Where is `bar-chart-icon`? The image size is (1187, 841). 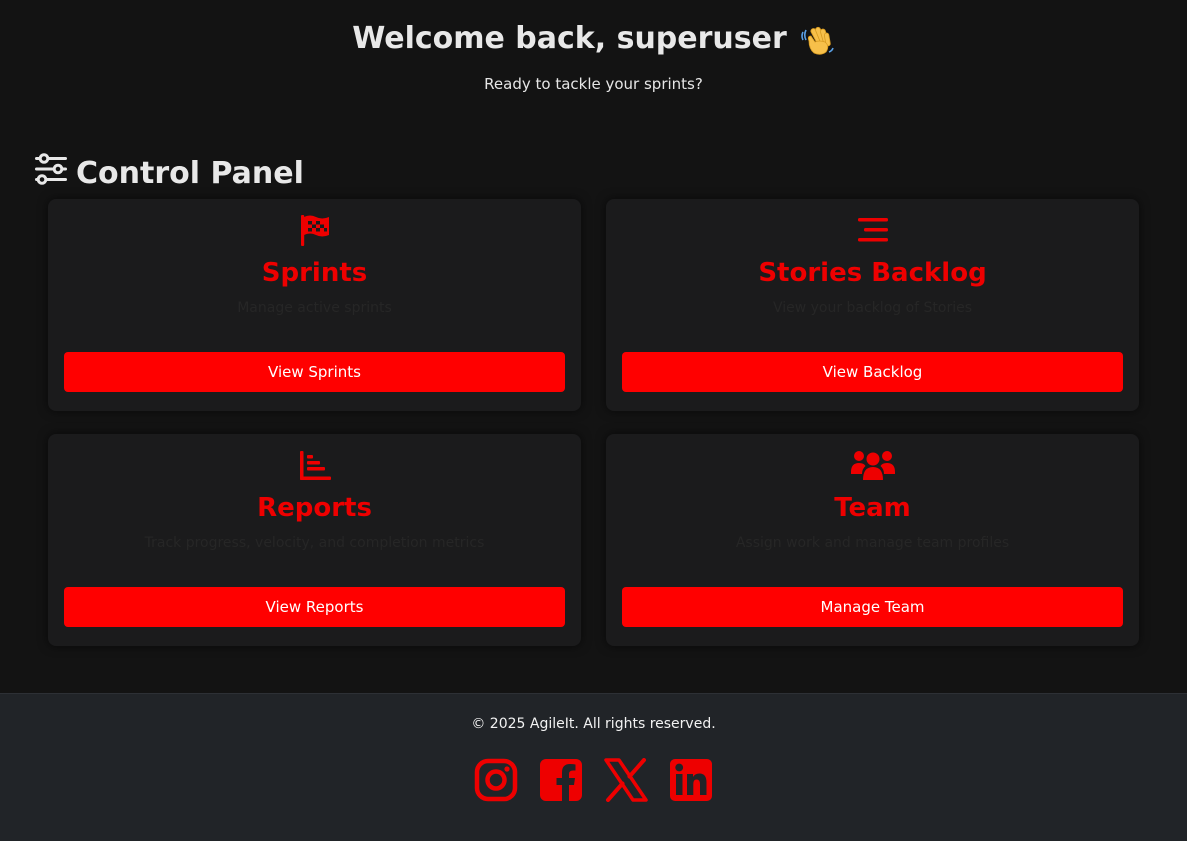
bar-chart-icon is located at coordinates (314, 465).